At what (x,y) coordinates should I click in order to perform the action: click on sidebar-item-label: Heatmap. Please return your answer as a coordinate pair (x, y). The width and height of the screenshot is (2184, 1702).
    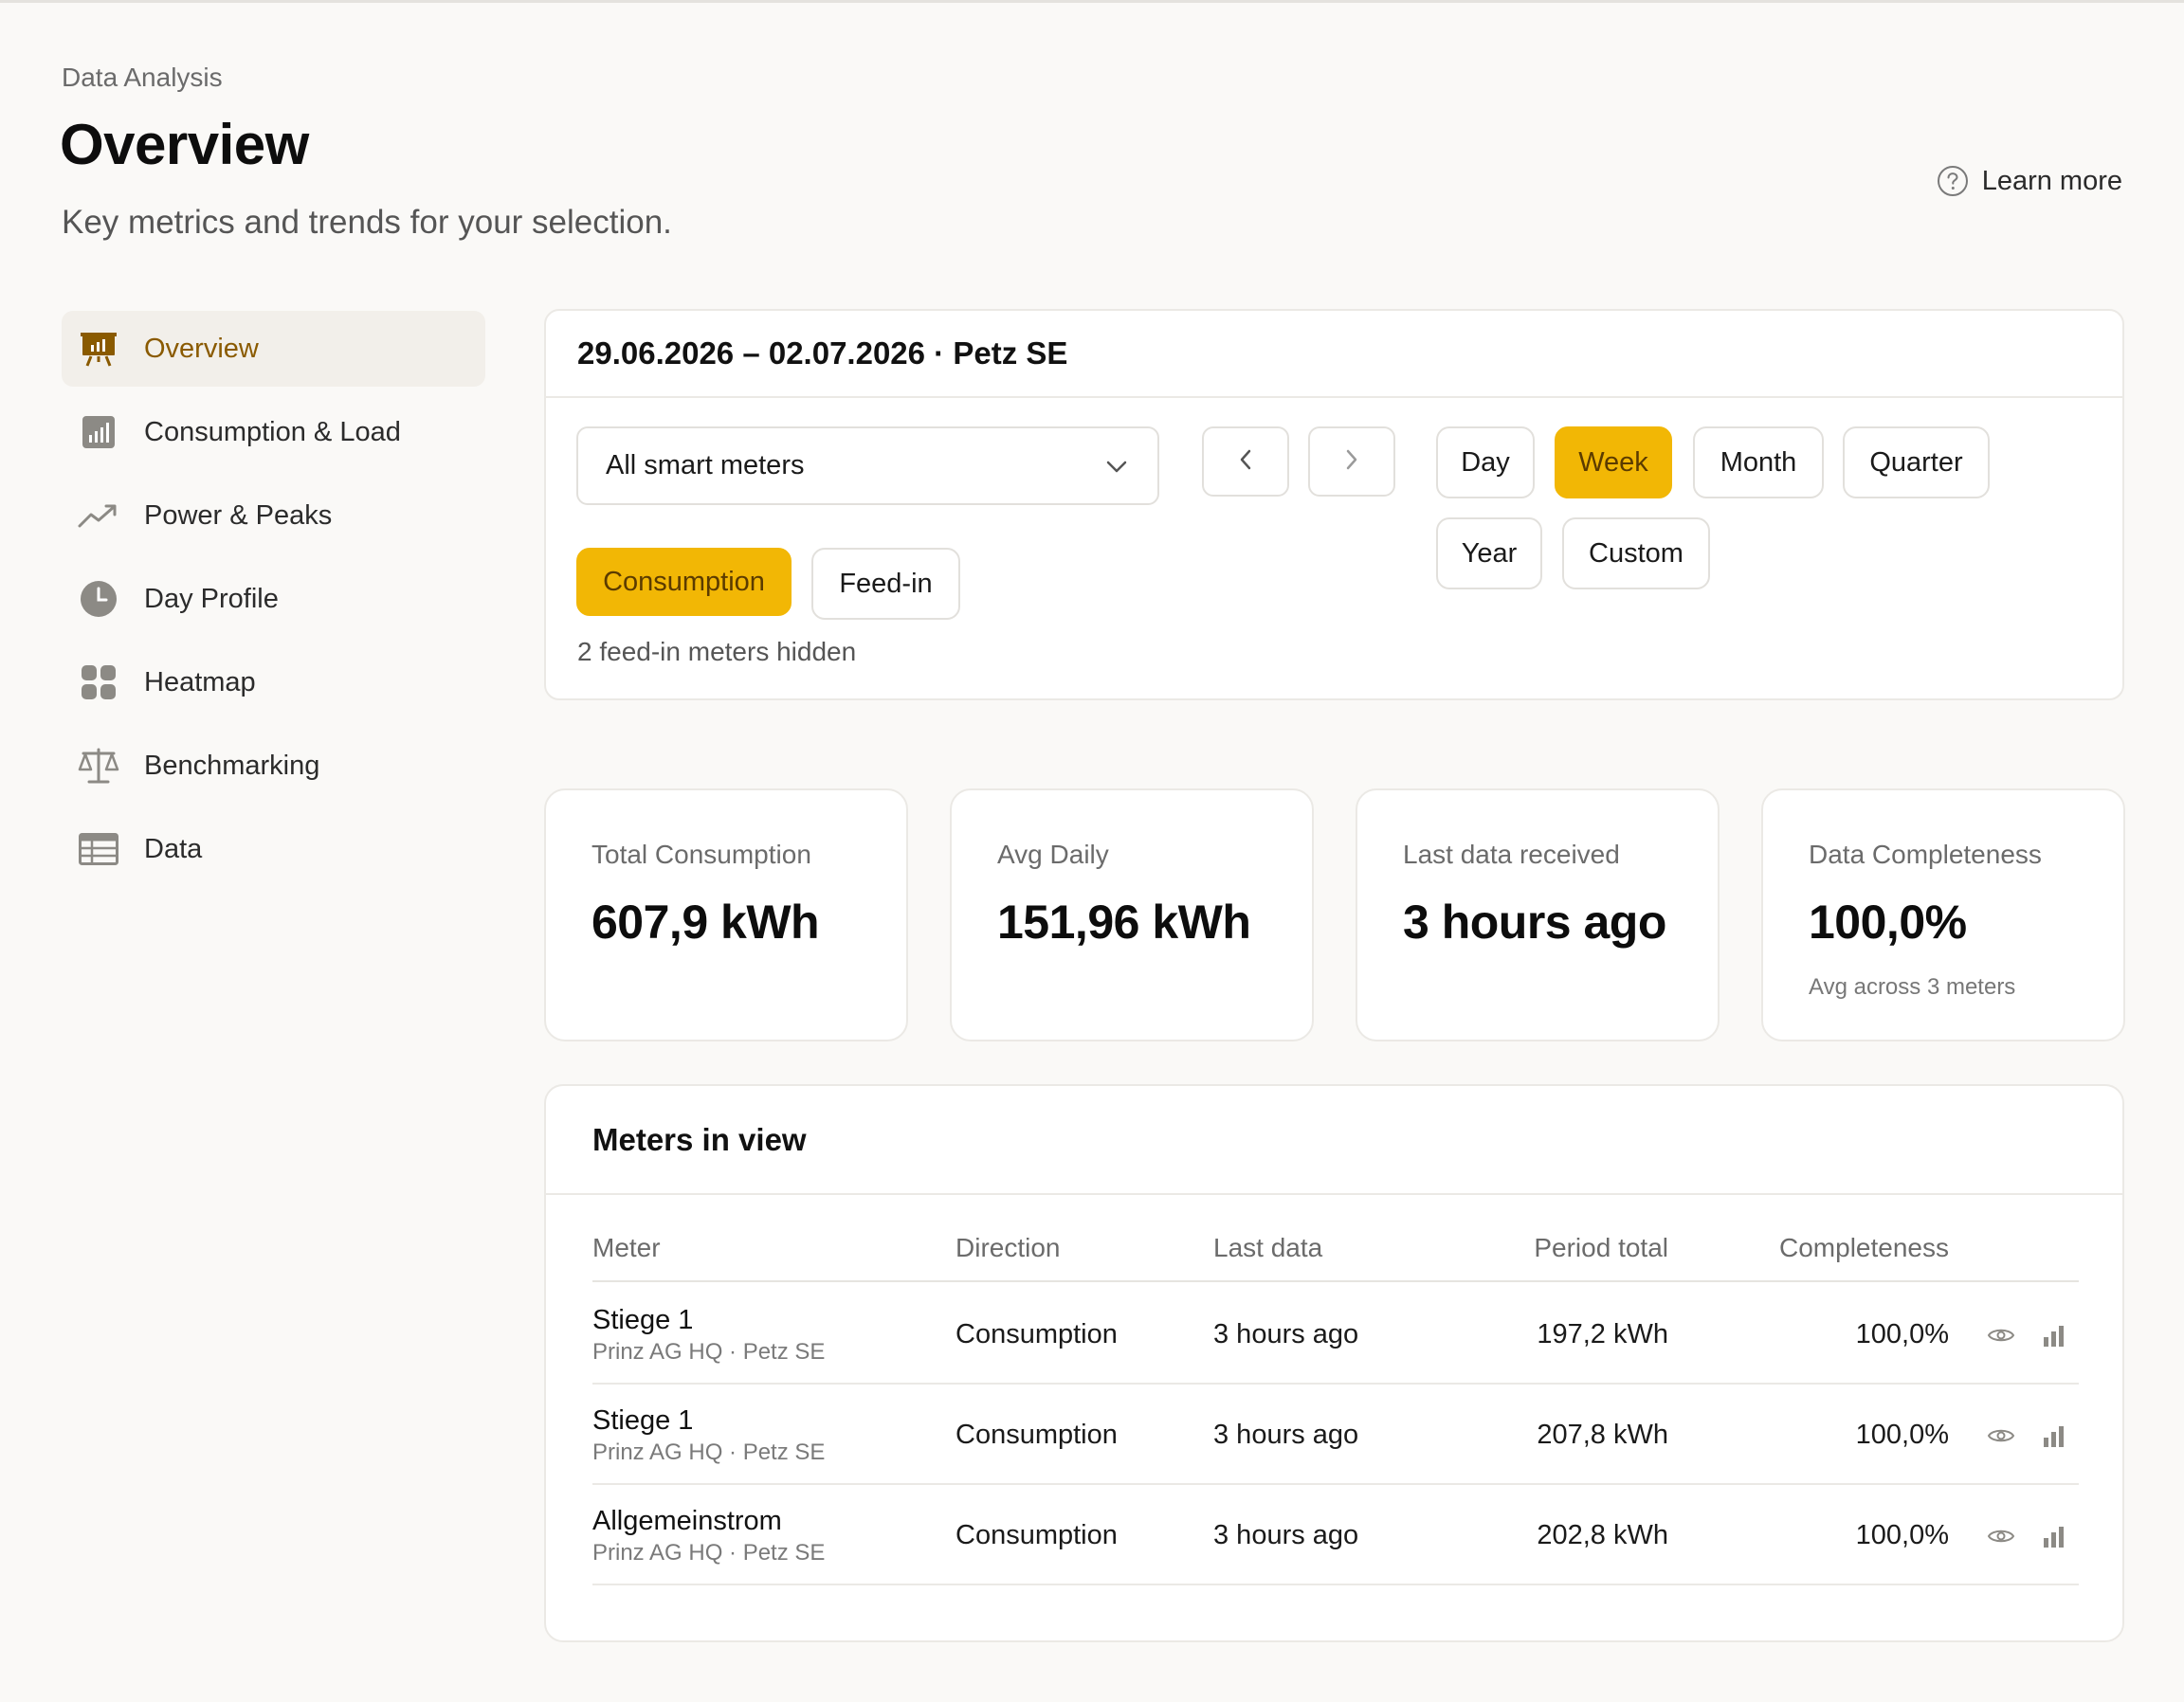
    Looking at the image, I should click on (200, 681).